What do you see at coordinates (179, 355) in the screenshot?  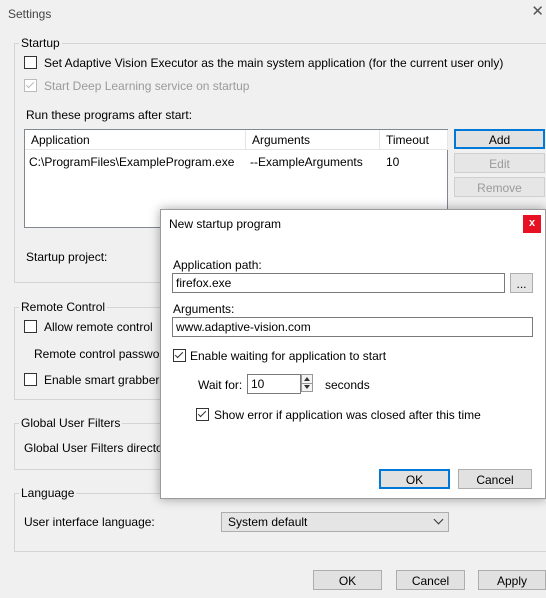 I see `enable-waiting-checkbox` at bounding box center [179, 355].